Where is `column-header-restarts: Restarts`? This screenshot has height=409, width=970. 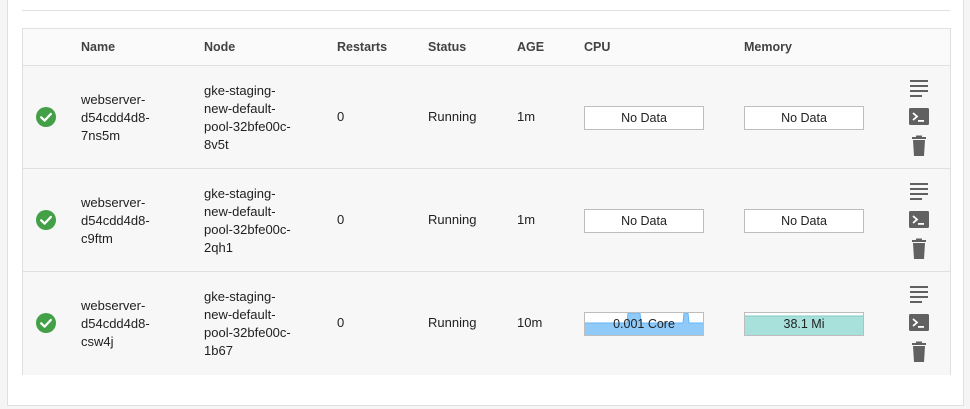 column-header-restarts: Restarts is located at coordinates (362, 47).